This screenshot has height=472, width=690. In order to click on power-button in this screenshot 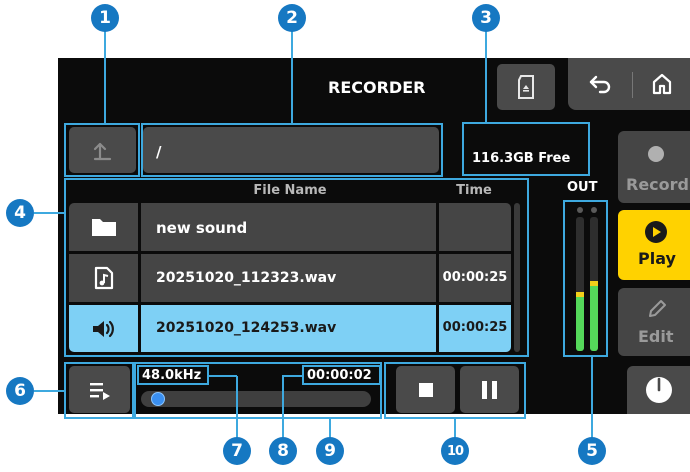, I will do `click(658, 390)`.